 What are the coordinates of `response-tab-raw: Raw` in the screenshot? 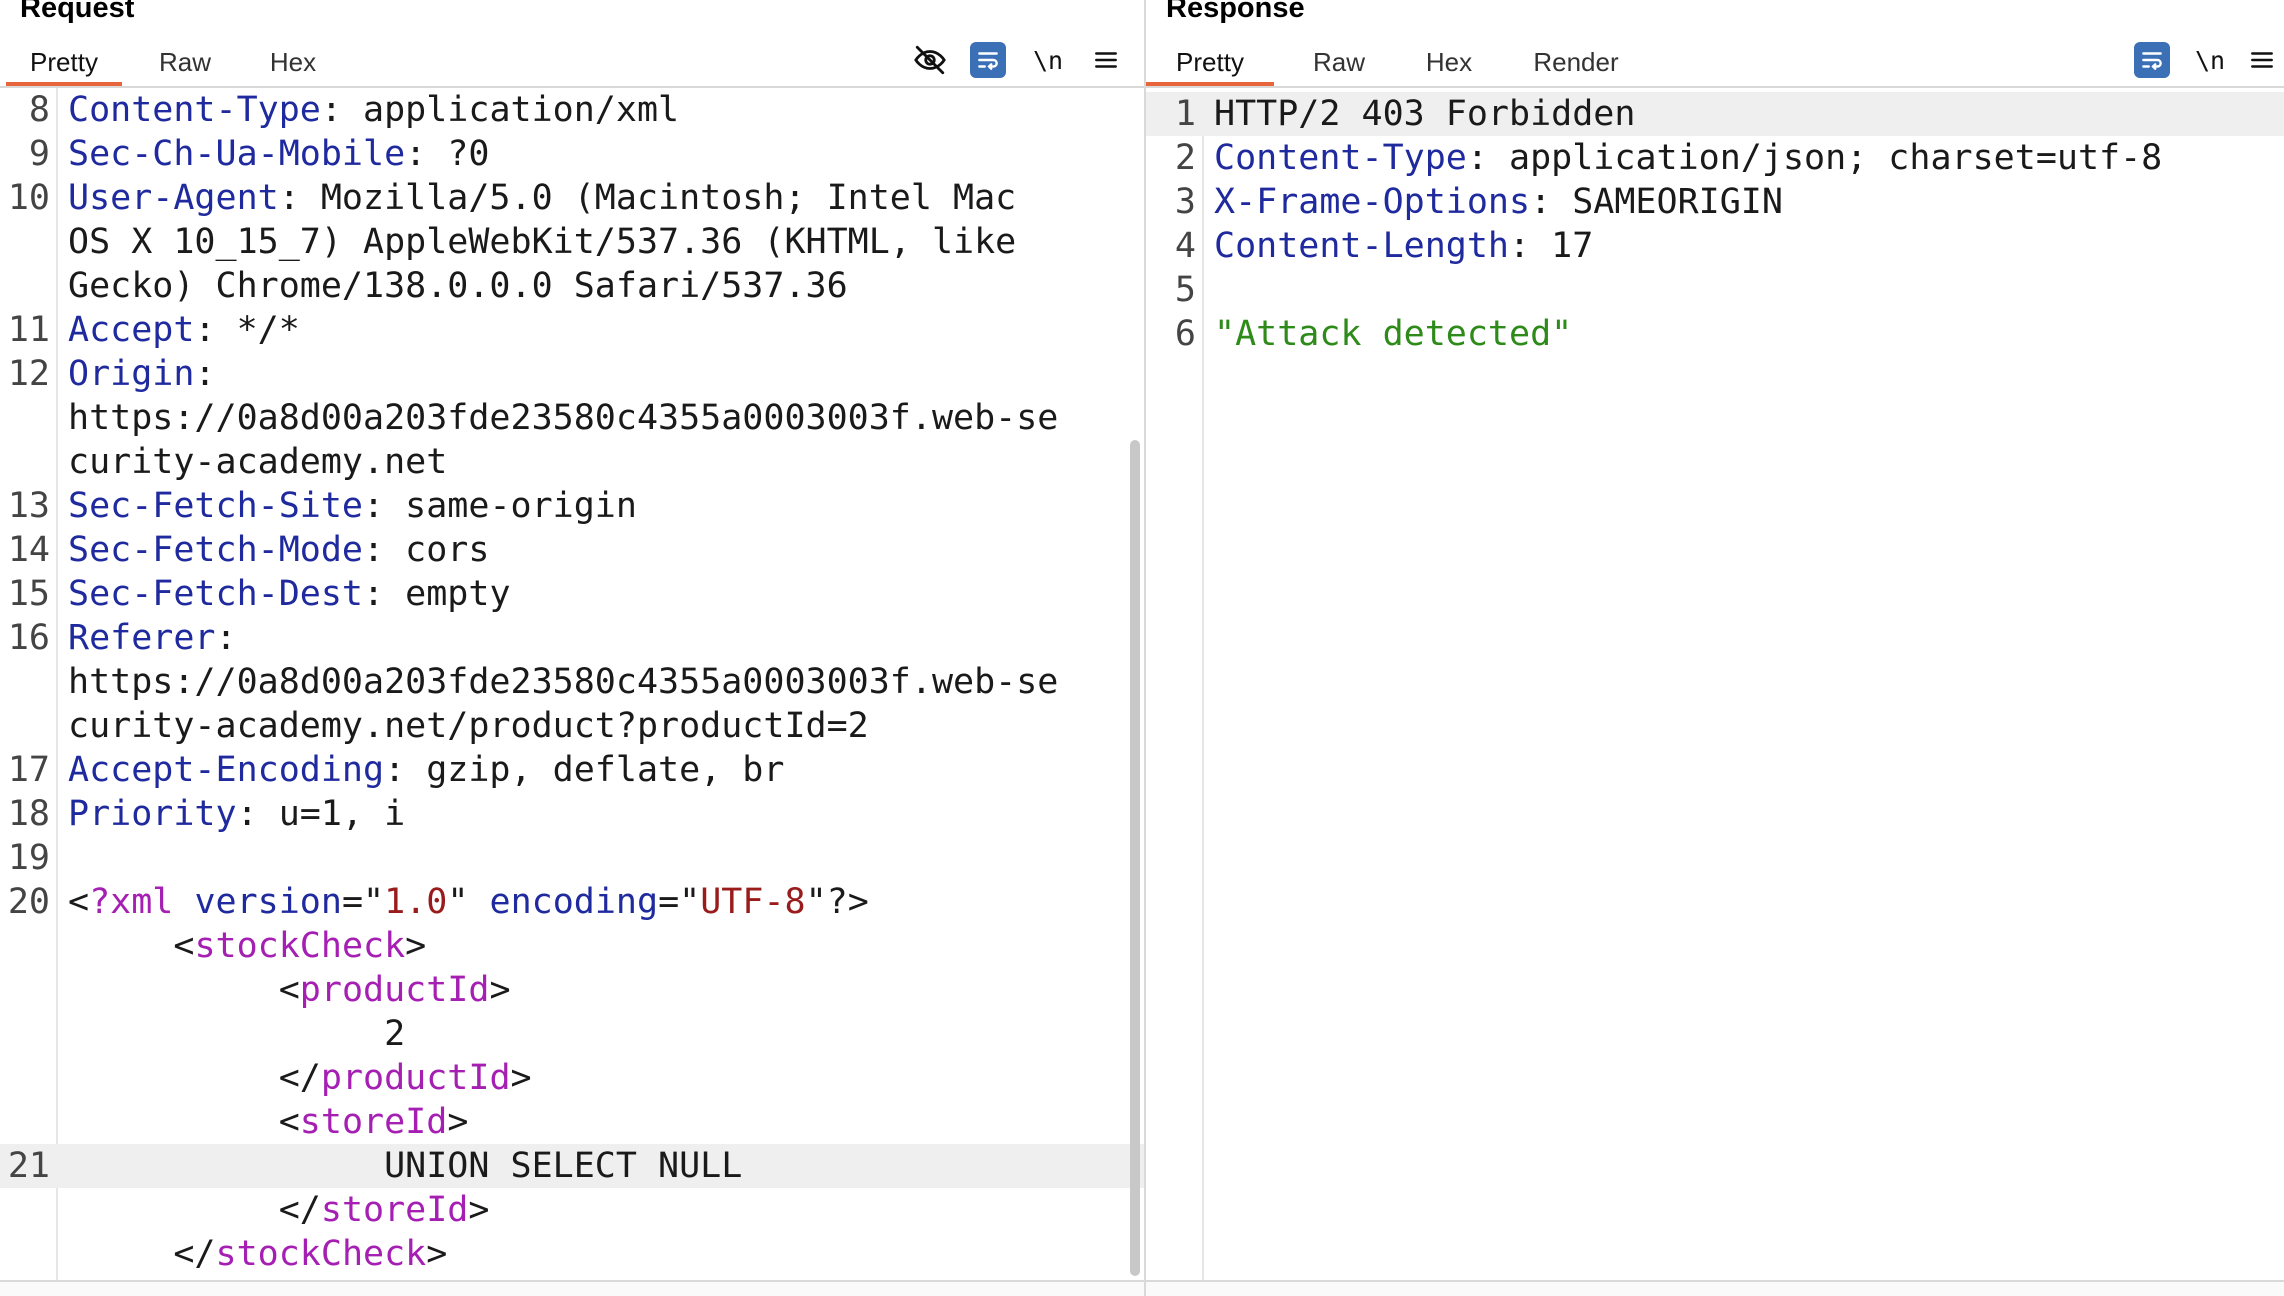 It's located at (1339, 62).